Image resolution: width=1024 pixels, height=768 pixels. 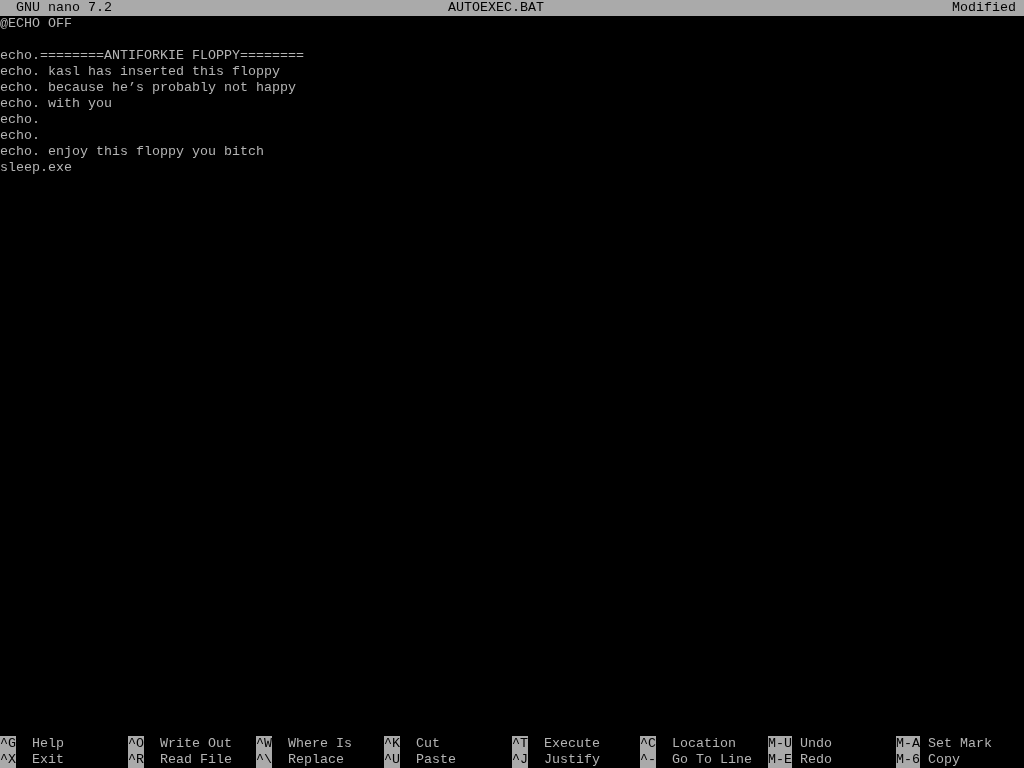 What do you see at coordinates (712, 760) in the screenshot?
I see `shortcut-label: Go To Line` at bounding box center [712, 760].